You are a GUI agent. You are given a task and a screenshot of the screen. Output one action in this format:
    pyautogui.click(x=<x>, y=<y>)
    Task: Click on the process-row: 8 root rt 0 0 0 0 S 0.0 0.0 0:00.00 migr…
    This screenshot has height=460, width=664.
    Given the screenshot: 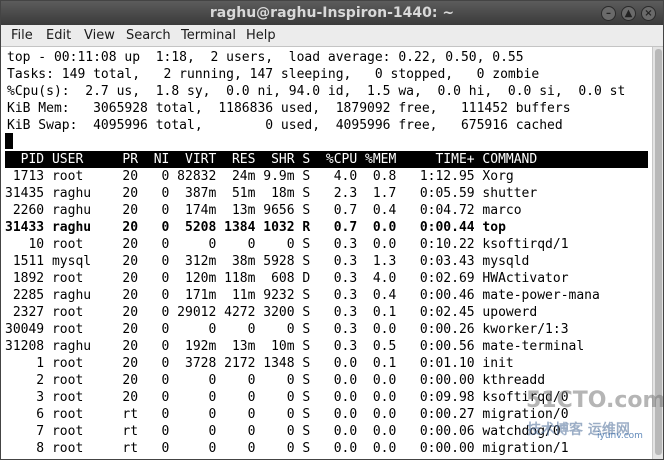 What is the action you would take?
    pyautogui.click(x=287, y=448)
    